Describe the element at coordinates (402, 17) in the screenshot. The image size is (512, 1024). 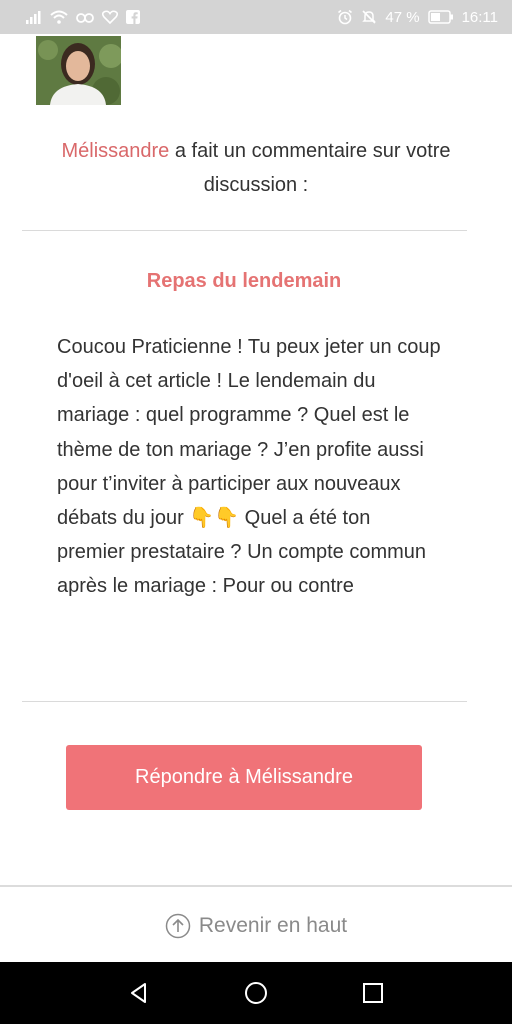
I see `battery-percent: 47 %` at that location.